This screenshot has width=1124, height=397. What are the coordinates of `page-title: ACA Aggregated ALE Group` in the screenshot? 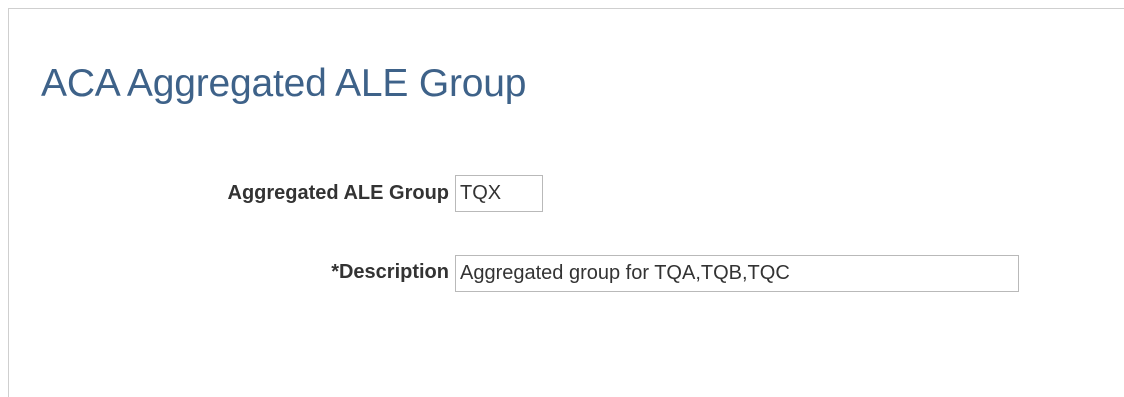 It's located at (284, 83).